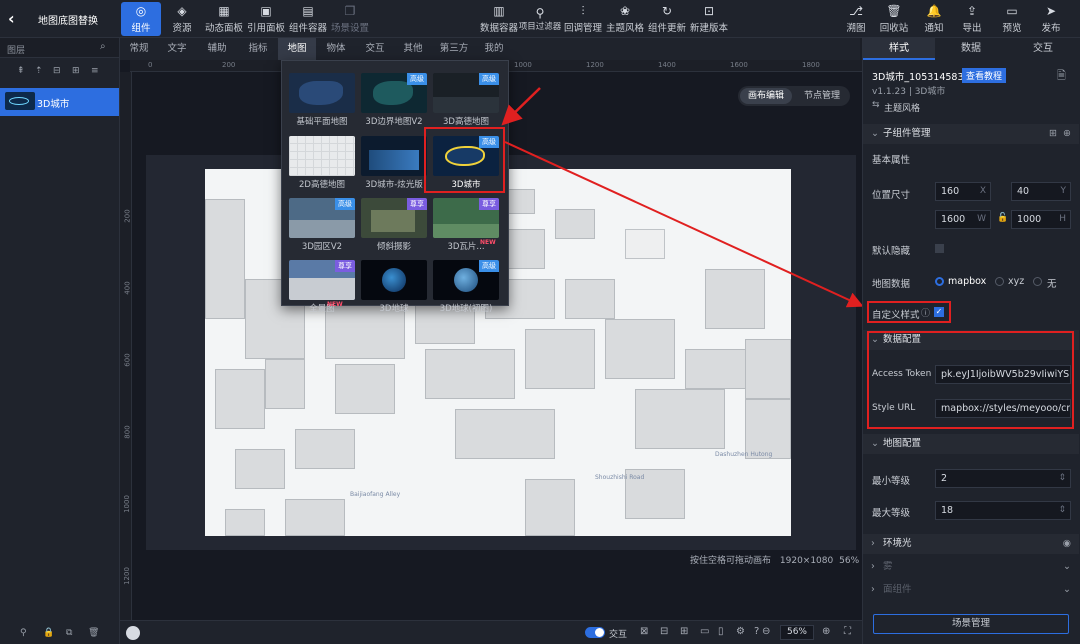  What do you see at coordinates (394, 218) in the screenshot?
I see `map-thumb-oblique-photo: 尊享` at bounding box center [394, 218].